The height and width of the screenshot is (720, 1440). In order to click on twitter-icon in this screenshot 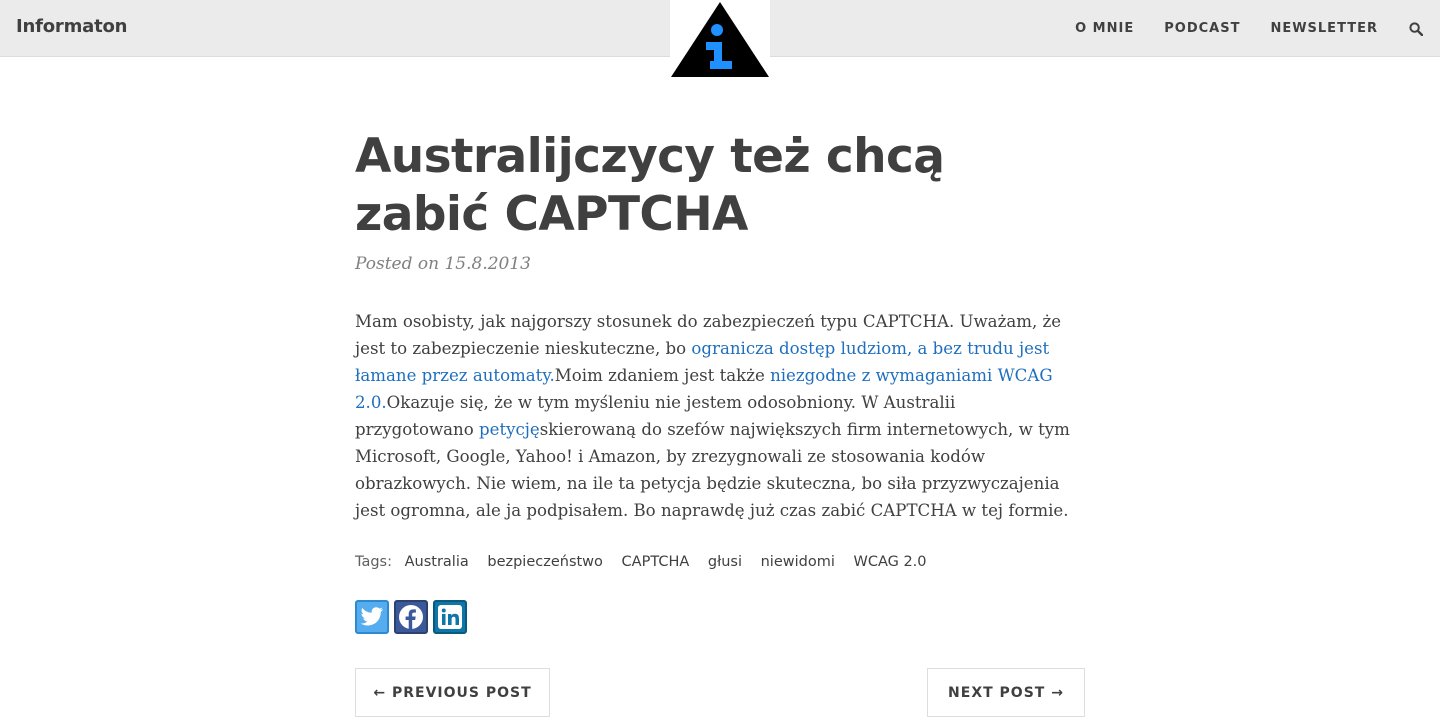, I will do `click(372, 616)`.